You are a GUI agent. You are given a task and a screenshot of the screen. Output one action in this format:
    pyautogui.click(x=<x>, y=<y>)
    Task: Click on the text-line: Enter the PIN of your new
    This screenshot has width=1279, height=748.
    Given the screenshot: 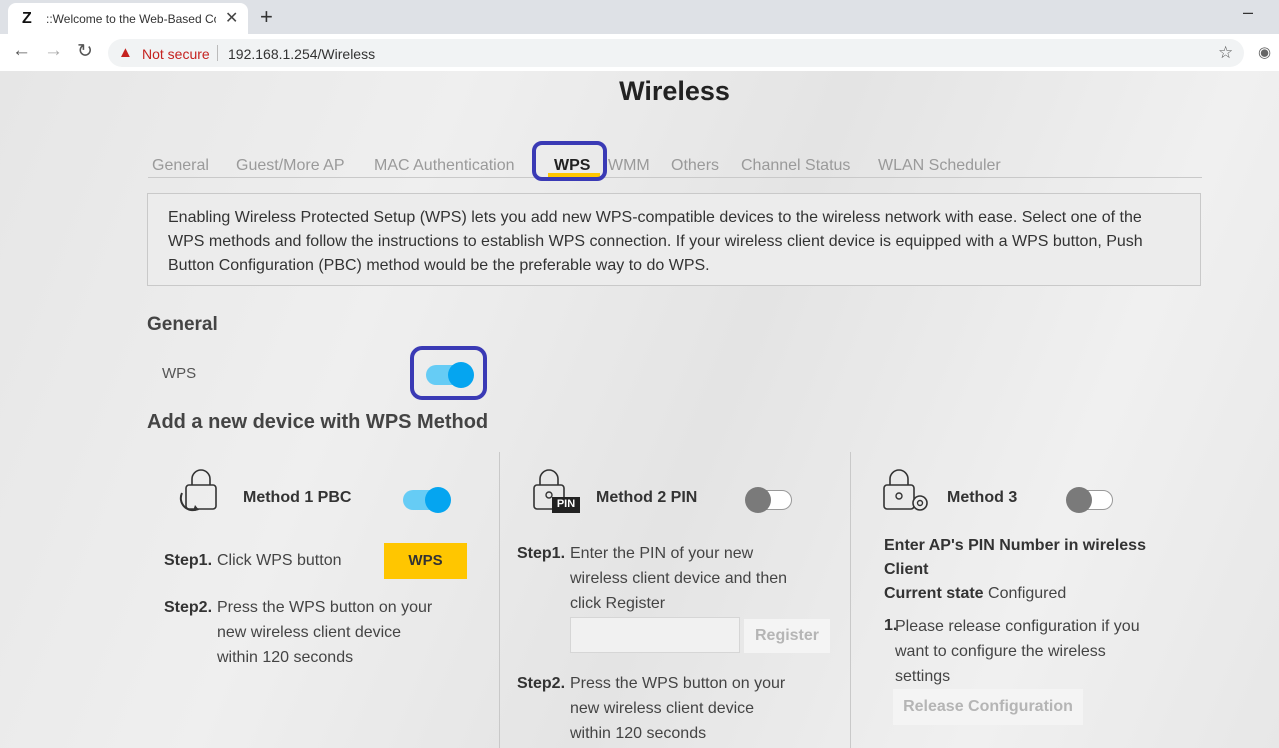 What is the action you would take?
    pyautogui.click(x=662, y=553)
    